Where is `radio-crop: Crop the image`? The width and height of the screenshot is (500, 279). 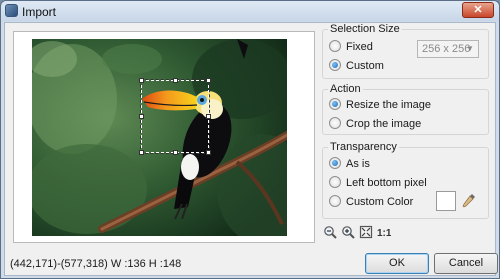
radio-crop: Crop the image is located at coordinates (375, 124).